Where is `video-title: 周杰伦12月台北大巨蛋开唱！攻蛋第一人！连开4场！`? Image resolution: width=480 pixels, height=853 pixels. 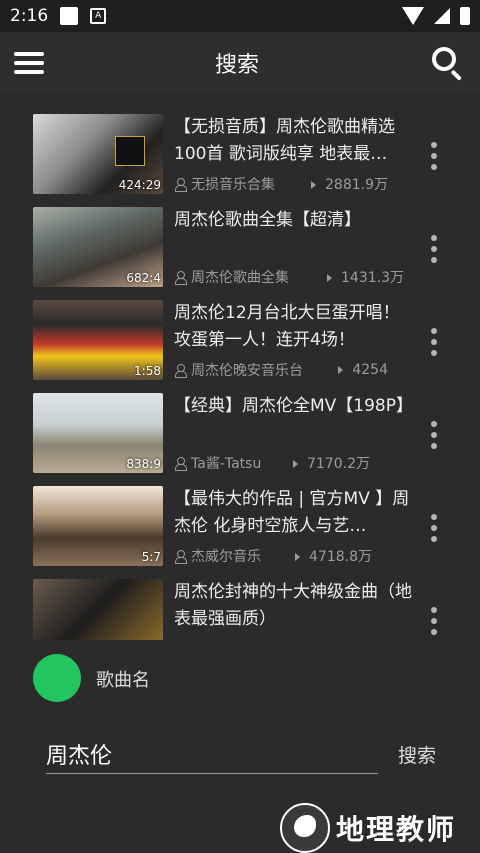 video-title: 周杰伦12月台北大巨蛋开唱！攻蛋第一人！连开4场！ is located at coordinates (287, 326).